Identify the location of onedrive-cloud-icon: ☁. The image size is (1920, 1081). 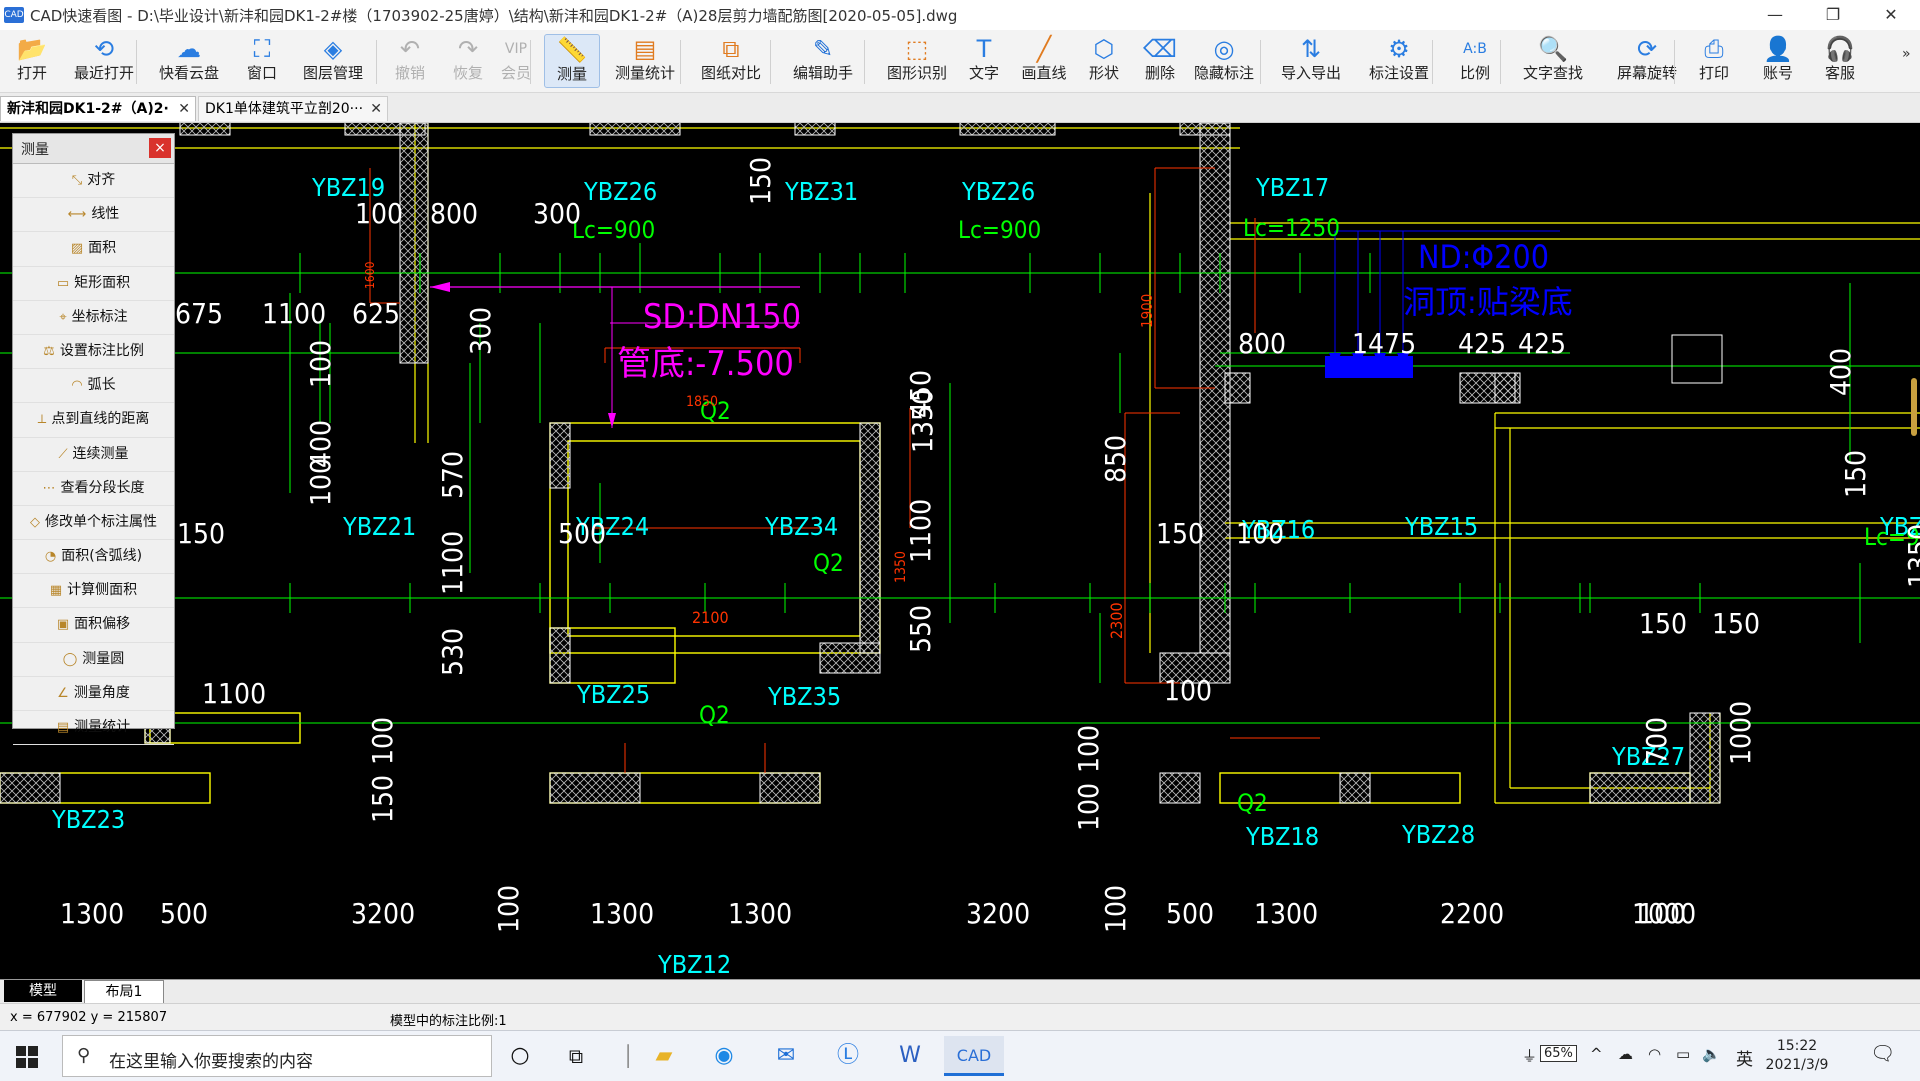
(1625, 1054).